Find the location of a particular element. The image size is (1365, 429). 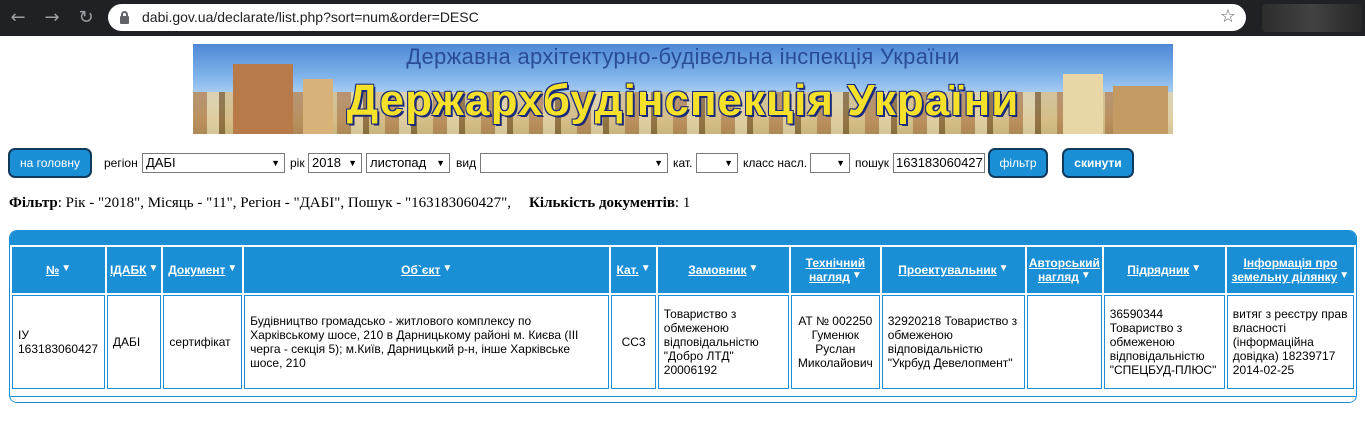

column-header-tech-supervision: Технічний нагляд ▼ is located at coordinates (835, 270).